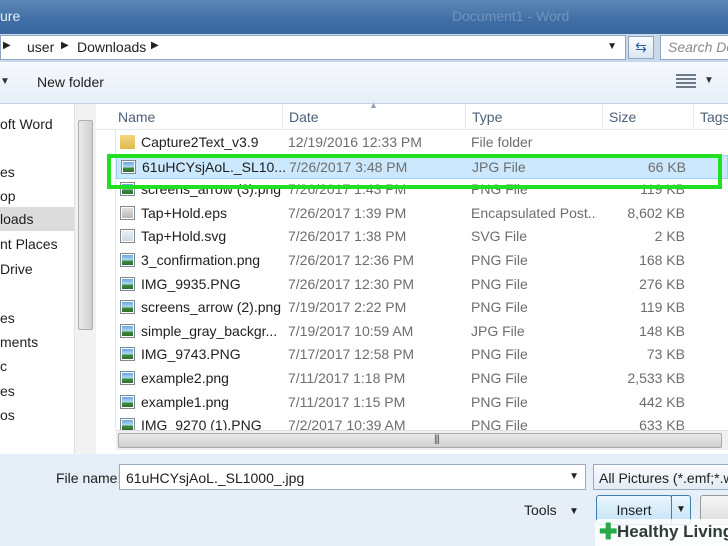 The image size is (728, 546). I want to click on file-name-label: File name:, so click(89, 478).